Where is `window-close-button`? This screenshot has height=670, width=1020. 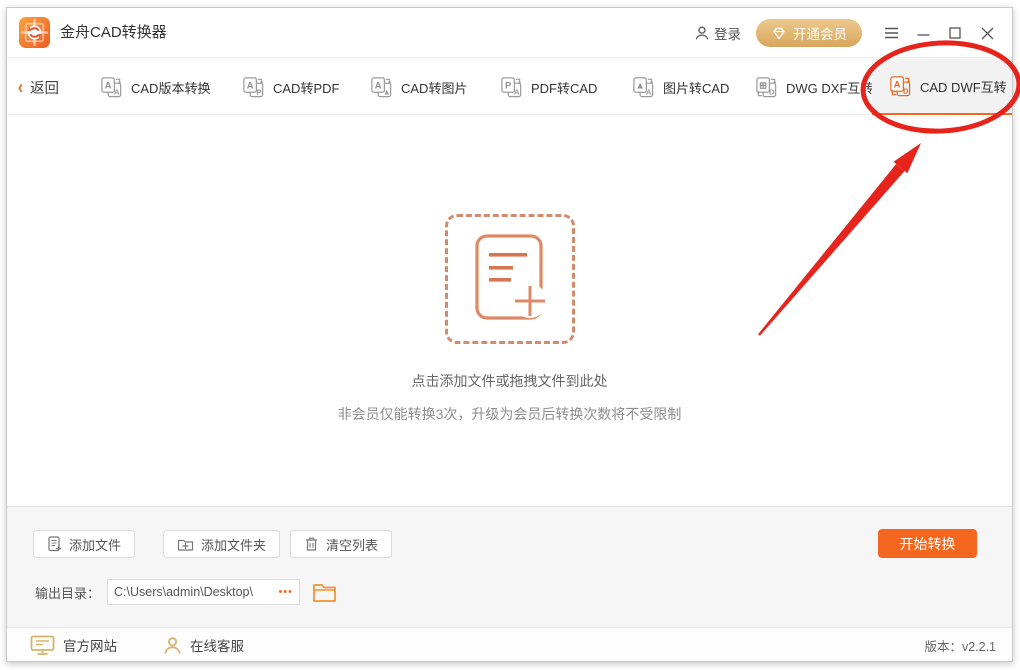
window-close-button is located at coordinates (987, 33).